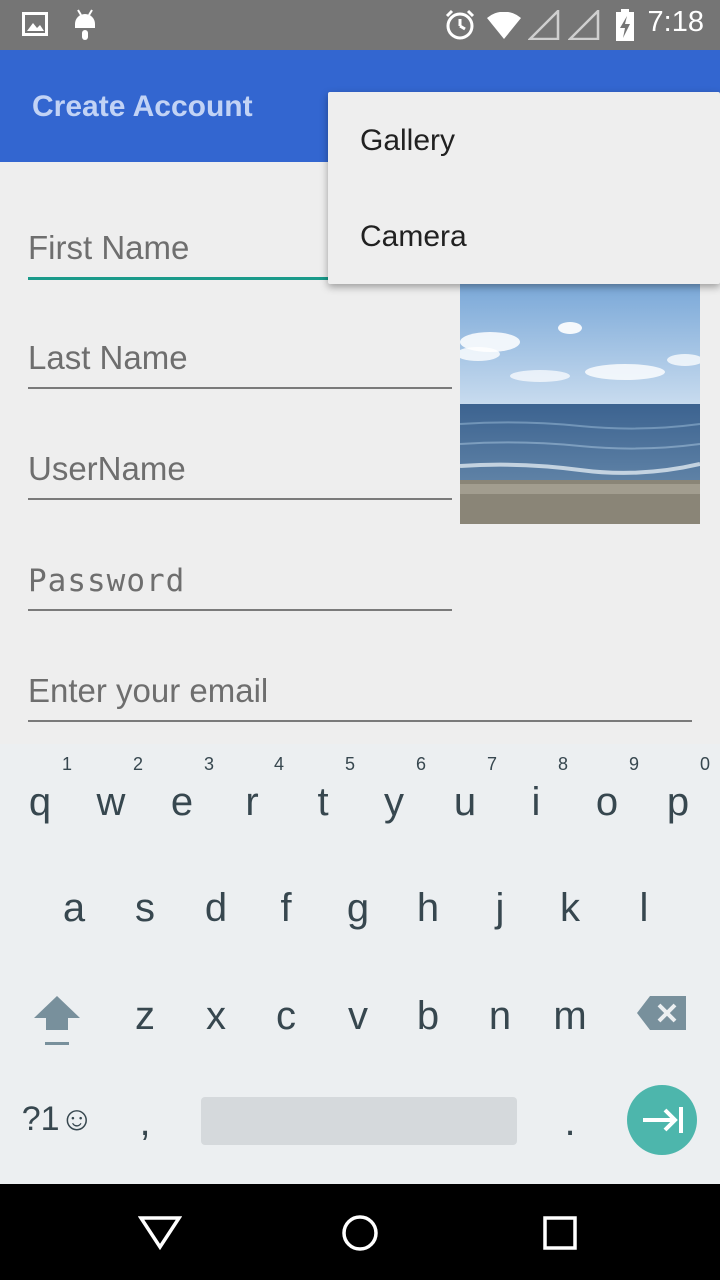 This screenshot has width=720, height=1280. I want to click on key-n: n, so click(500, 1016).